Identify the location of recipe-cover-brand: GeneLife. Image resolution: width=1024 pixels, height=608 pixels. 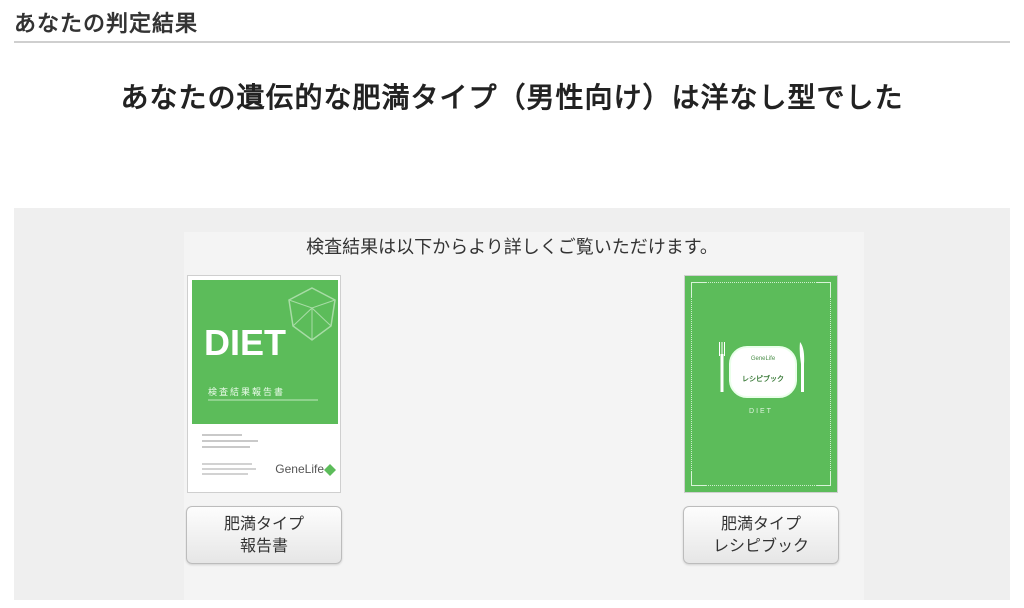
(763, 359).